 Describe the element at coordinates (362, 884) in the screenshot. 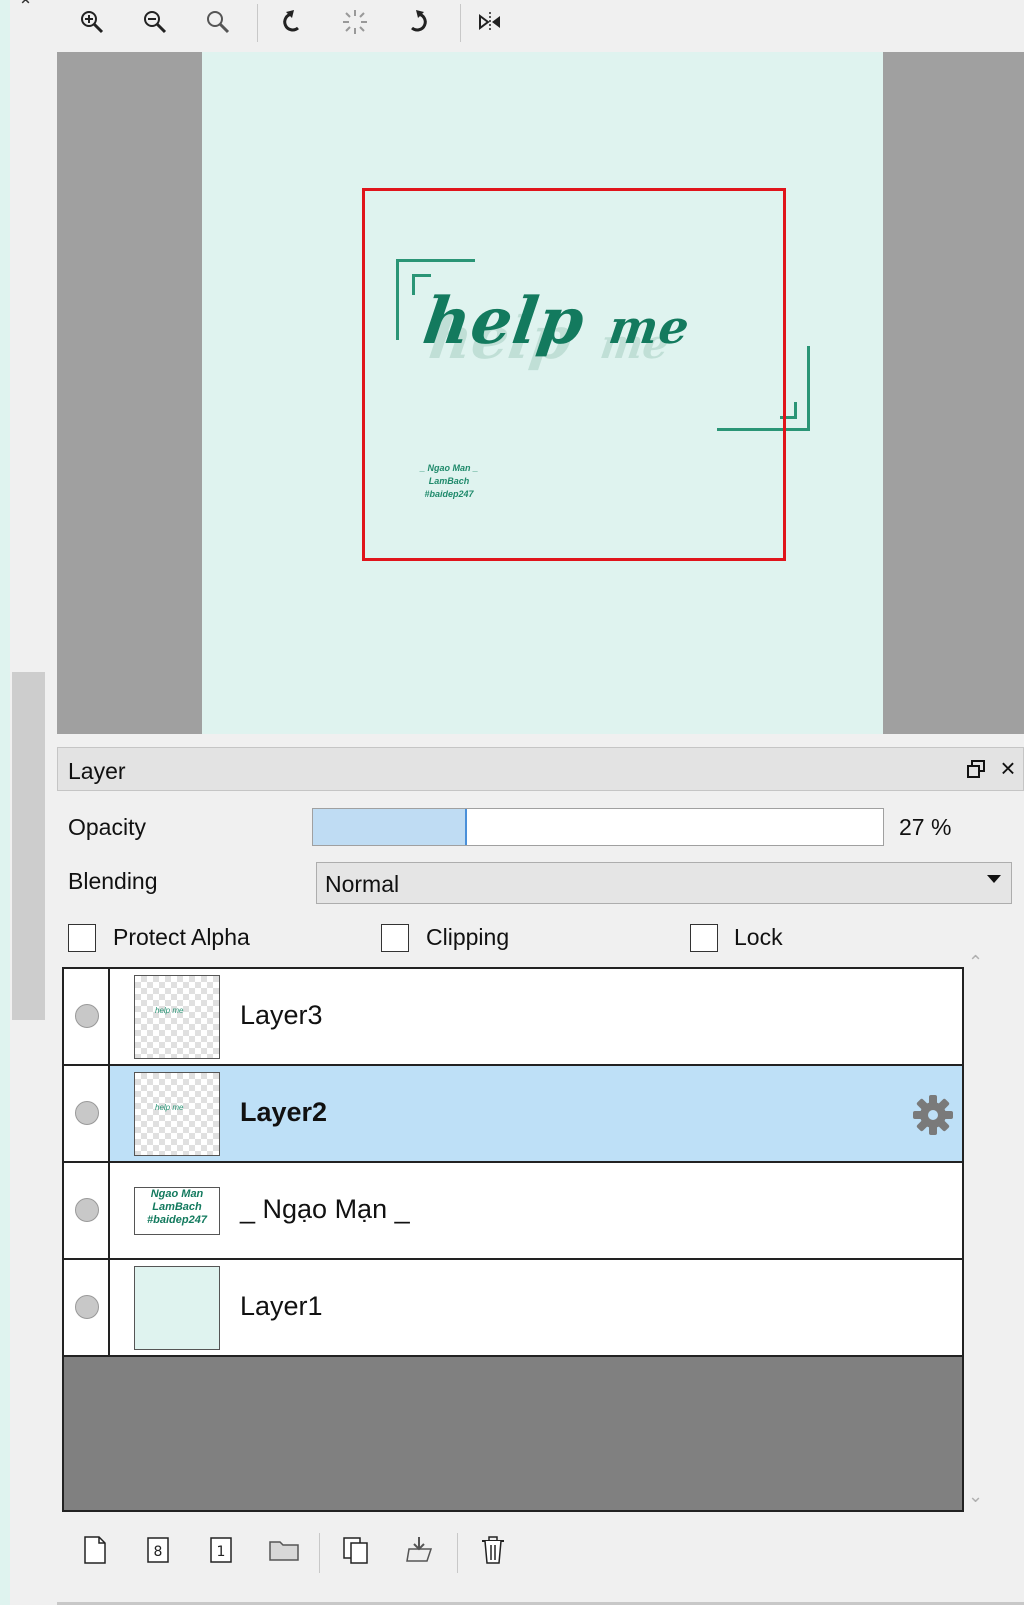

I see `blending-value: Normal` at that location.